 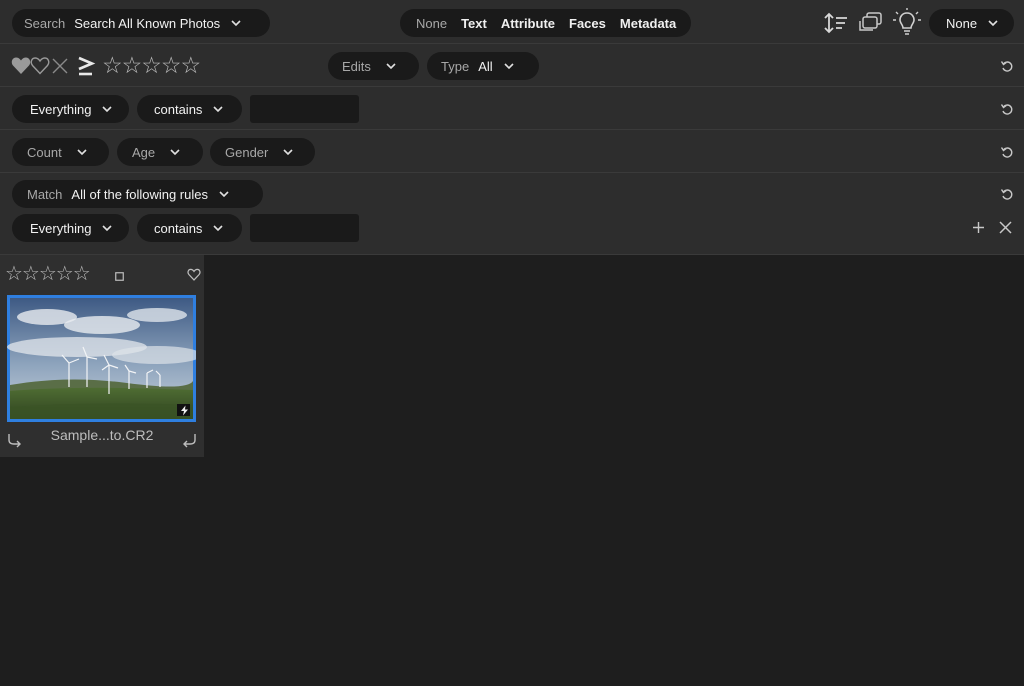 What do you see at coordinates (45, 194) in the screenshot?
I see `match-label: Match` at bounding box center [45, 194].